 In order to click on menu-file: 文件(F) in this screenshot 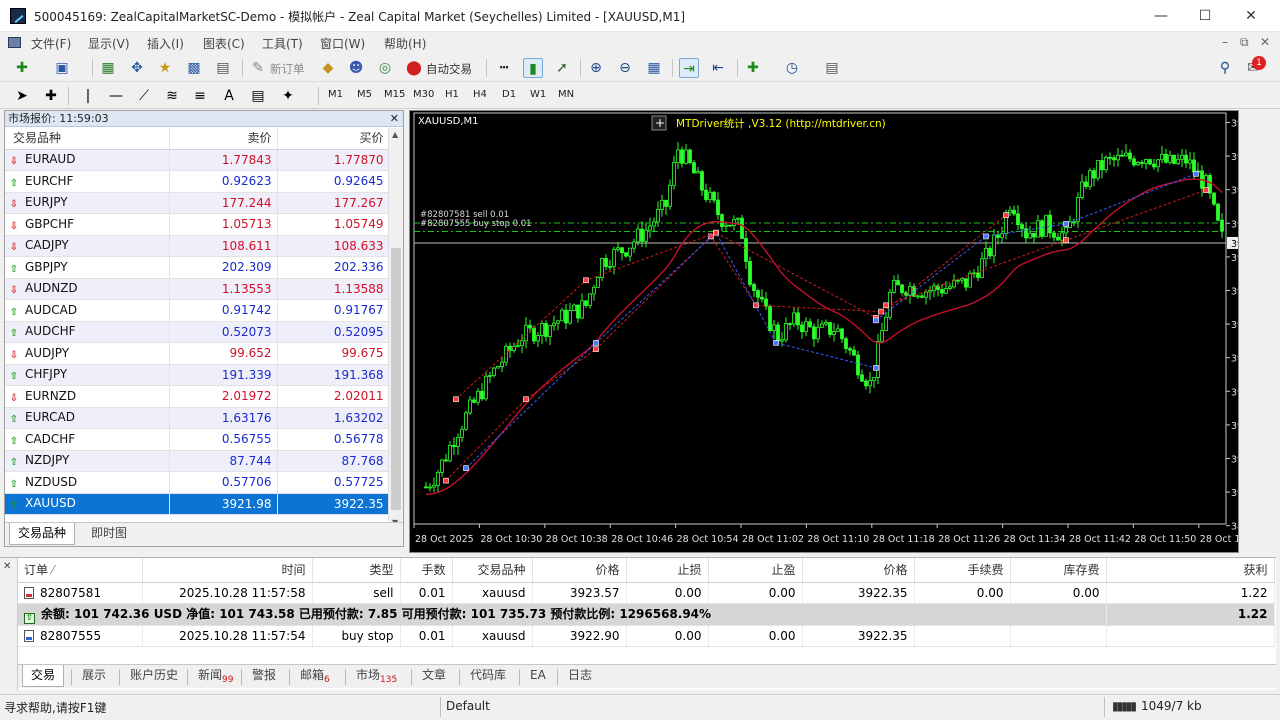, I will do `click(51, 43)`.